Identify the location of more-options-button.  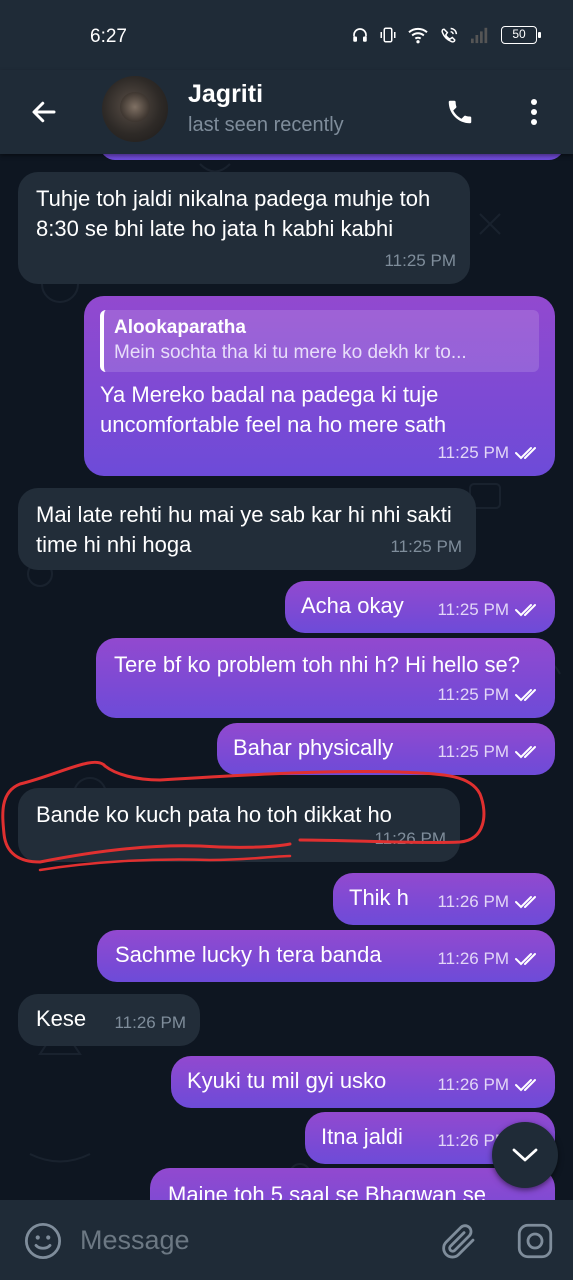
(534, 112).